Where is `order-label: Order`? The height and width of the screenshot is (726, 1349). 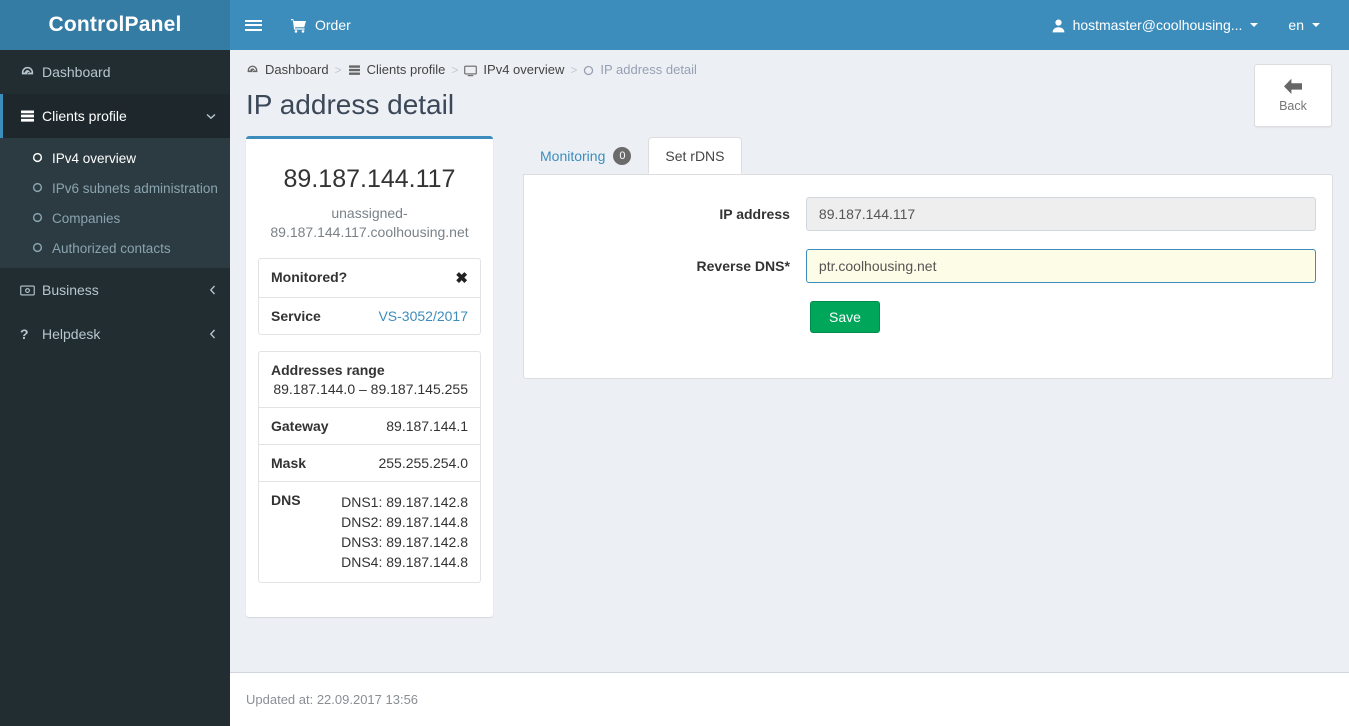 order-label: Order is located at coordinates (333, 25).